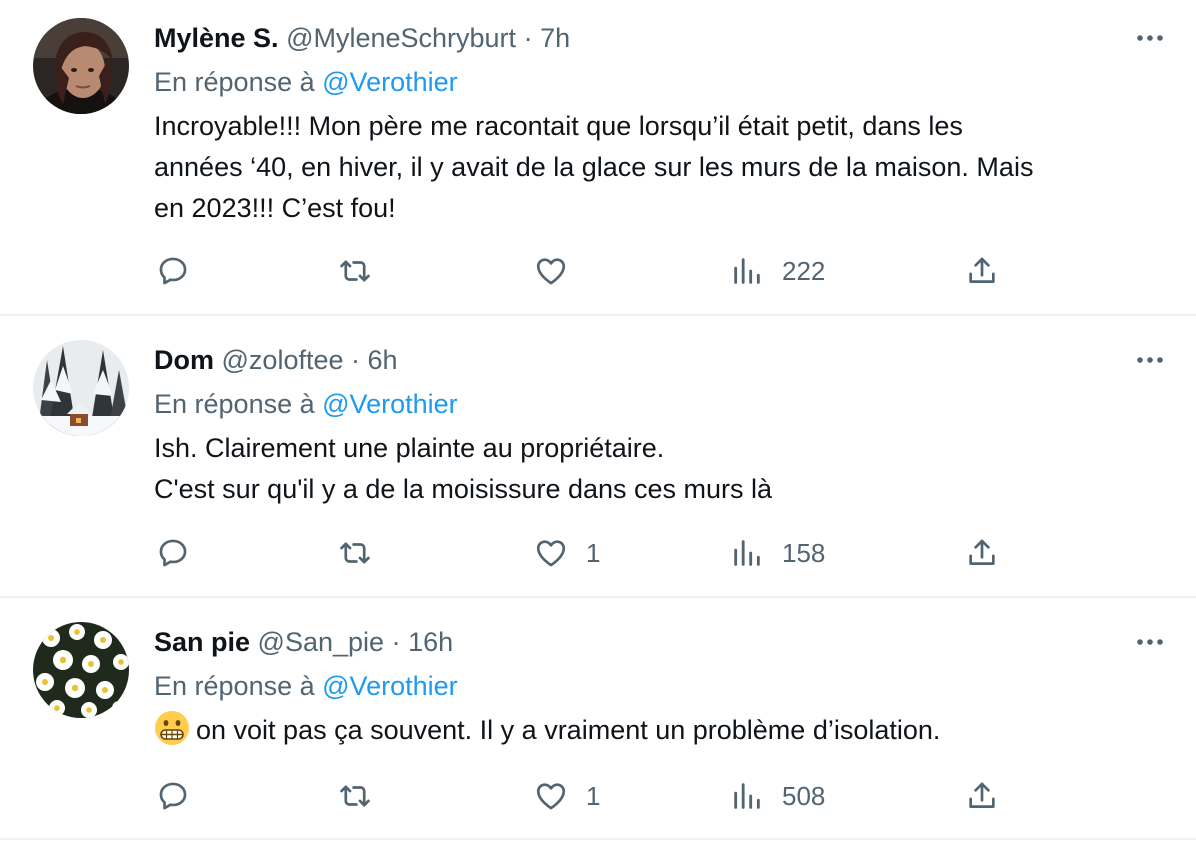  What do you see at coordinates (777, 553) in the screenshot?
I see `views-button: 158` at bounding box center [777, 553].